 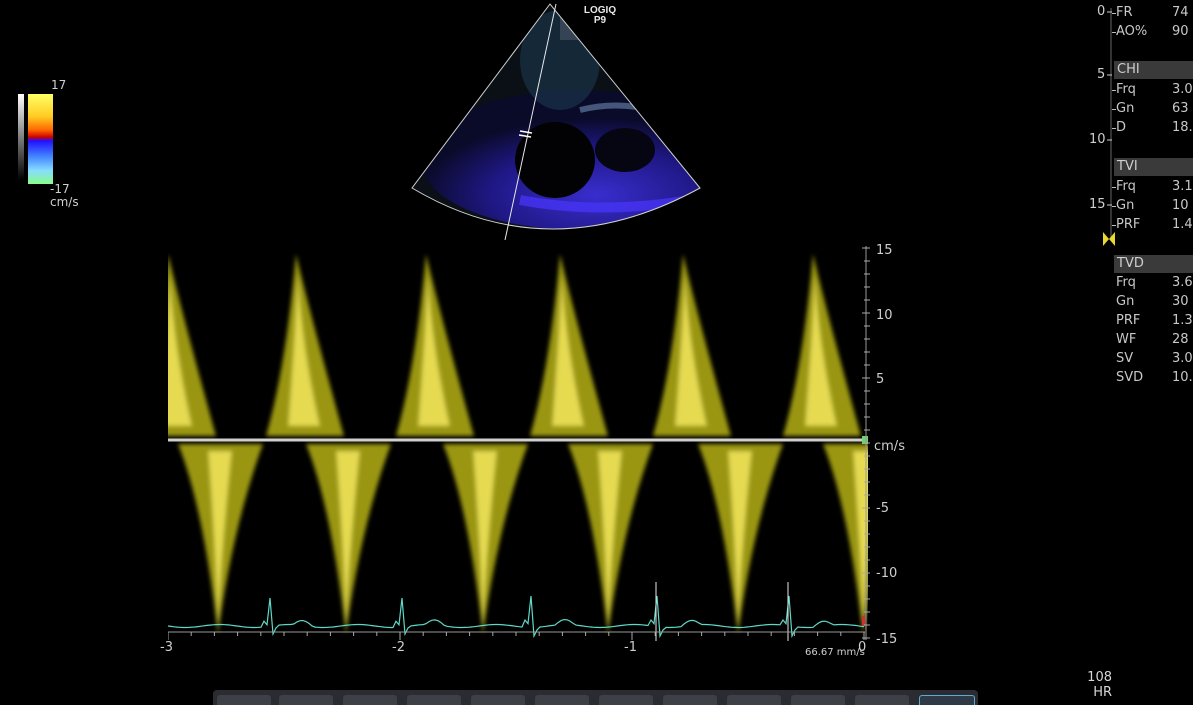 I want to click on section-chi: CHI, so click(x=1153, y=70).